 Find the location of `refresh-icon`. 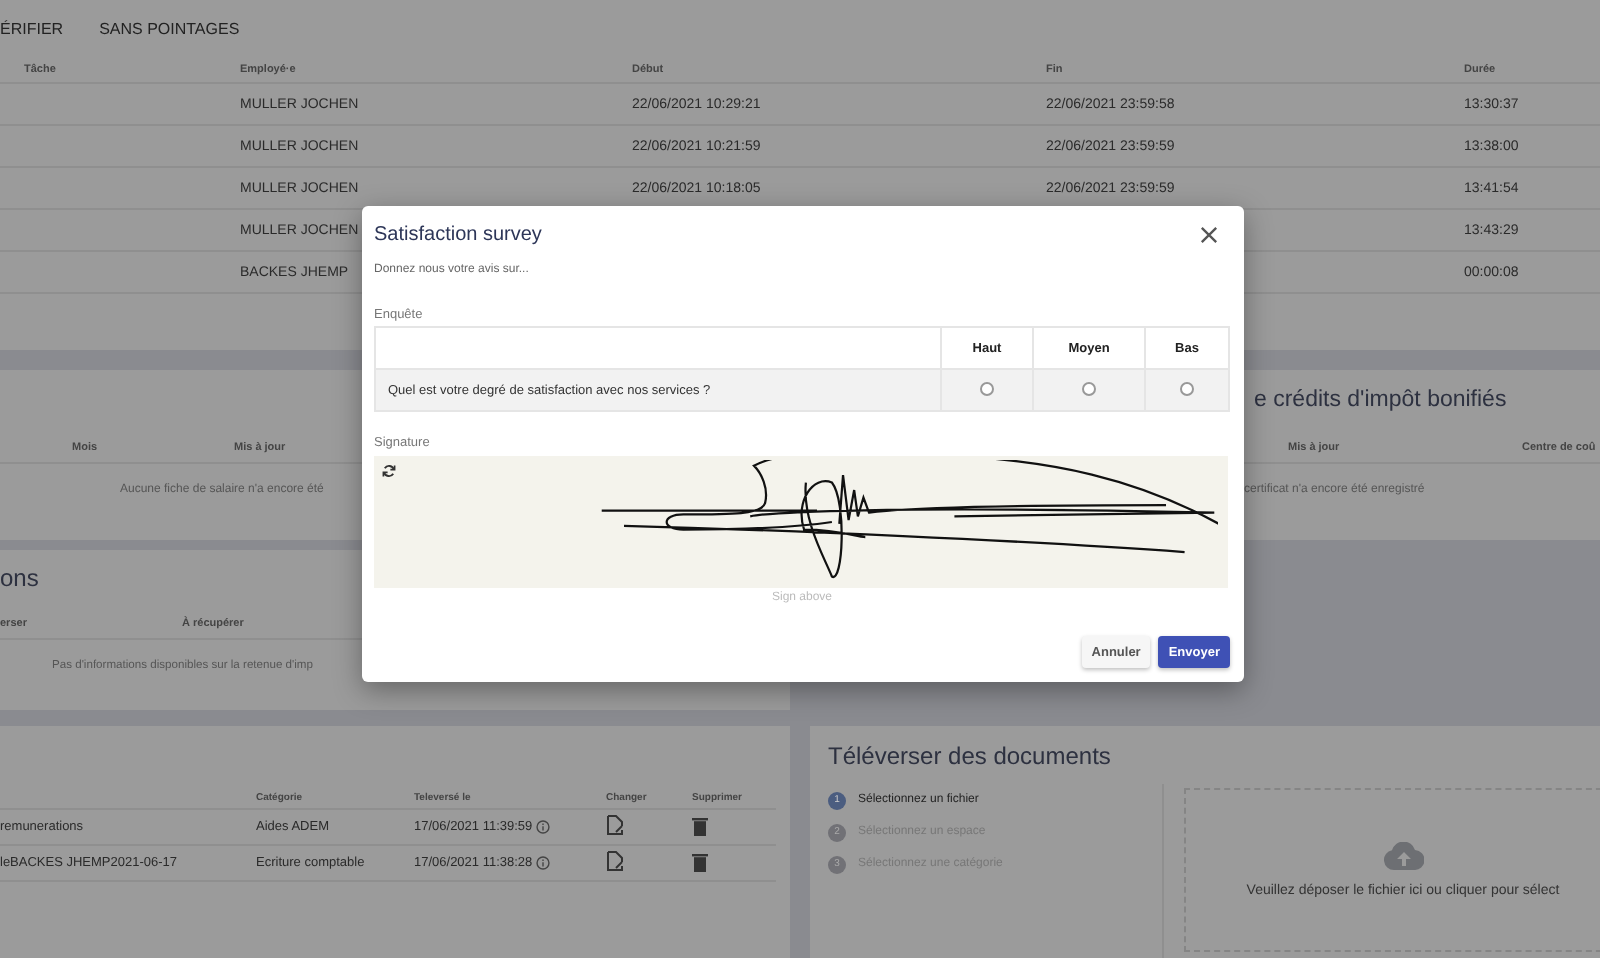

refresh-icon is located at coordinates (389, 471).